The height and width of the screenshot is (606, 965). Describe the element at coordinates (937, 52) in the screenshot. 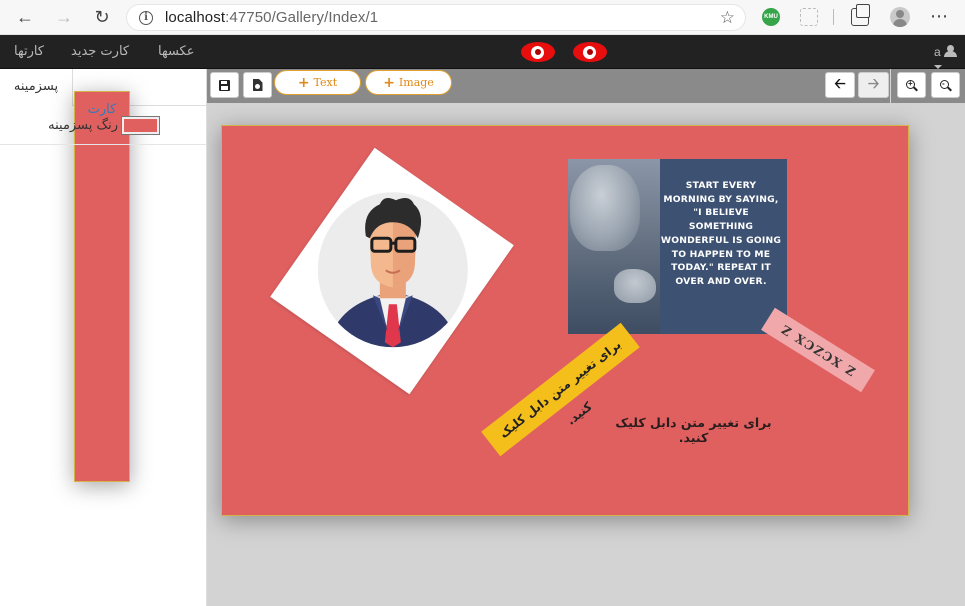

I see `username: a` at that location.